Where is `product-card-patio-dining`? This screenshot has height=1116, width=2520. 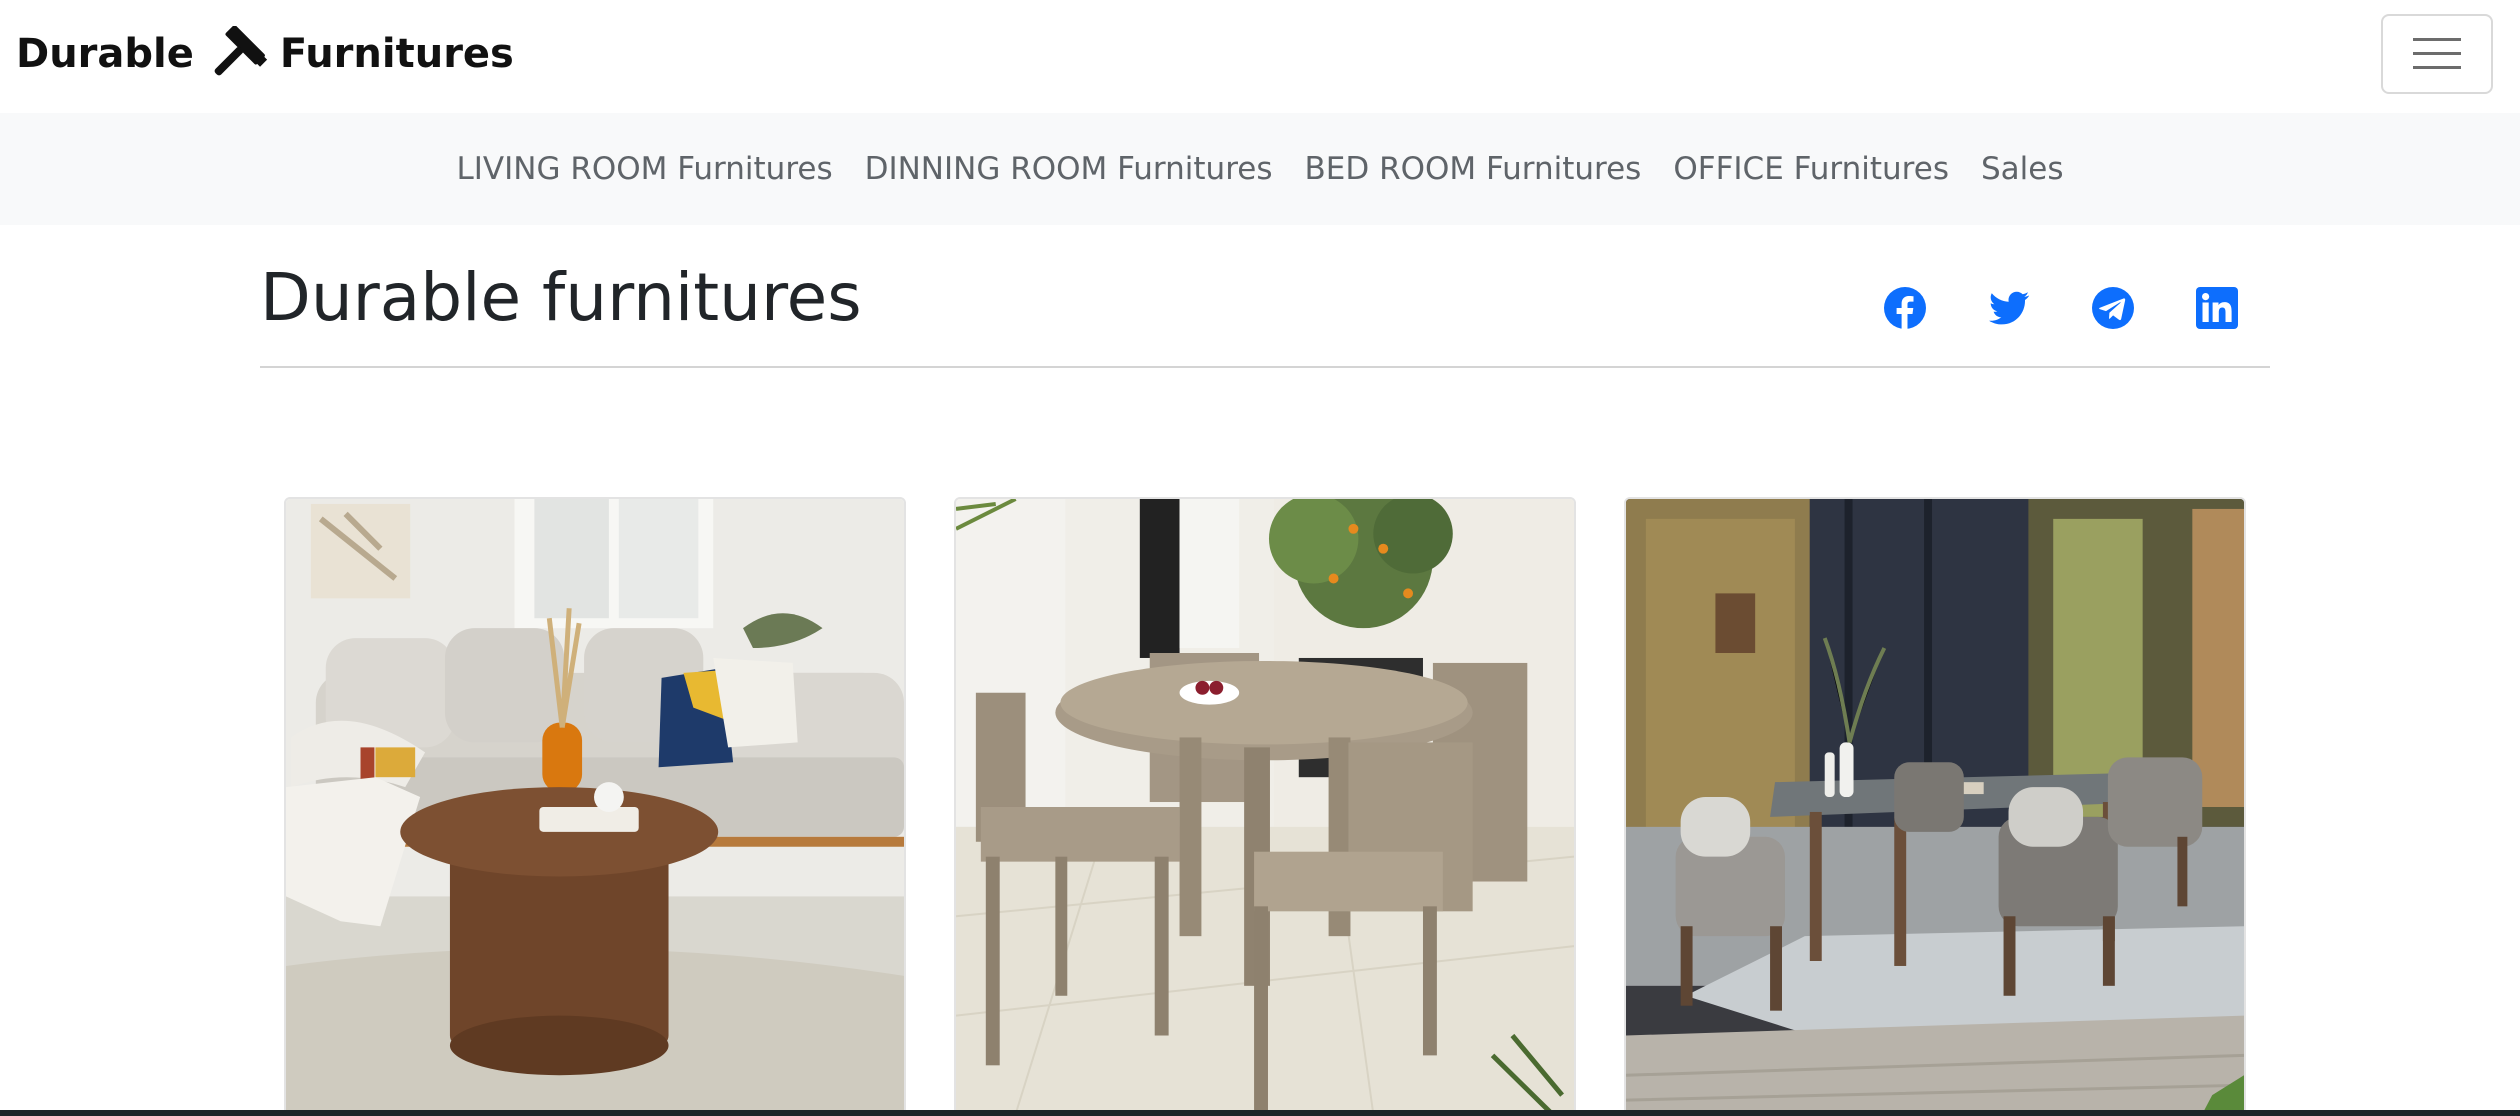
product-card-patio-dining is located at coordinates (1935, 806).